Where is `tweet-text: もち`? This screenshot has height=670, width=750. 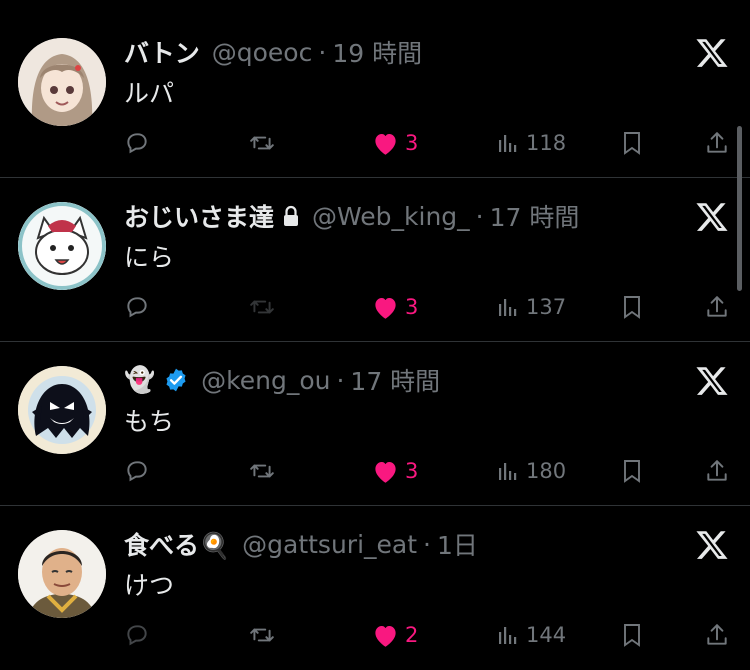
tweet-text: もち is located at coordinates (149, 421).